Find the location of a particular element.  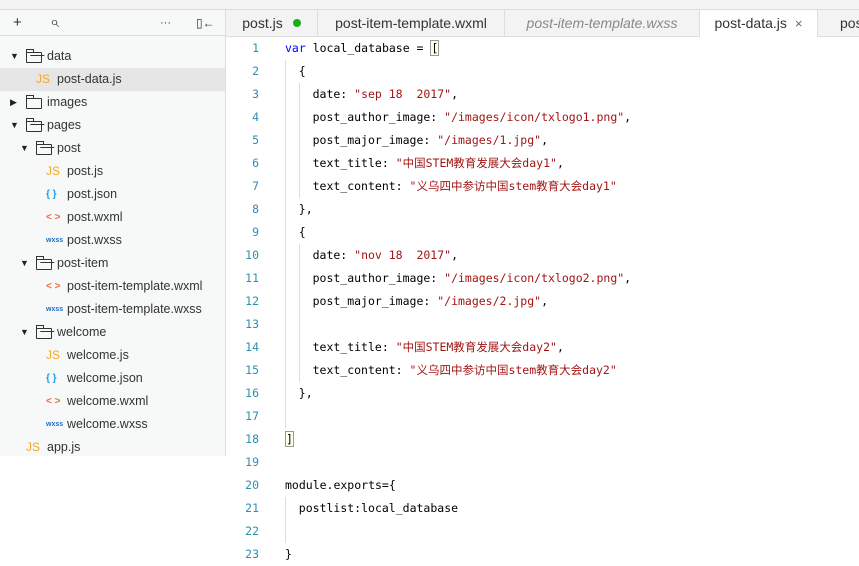

code-line: 13 is located at coordinates (542, 324).